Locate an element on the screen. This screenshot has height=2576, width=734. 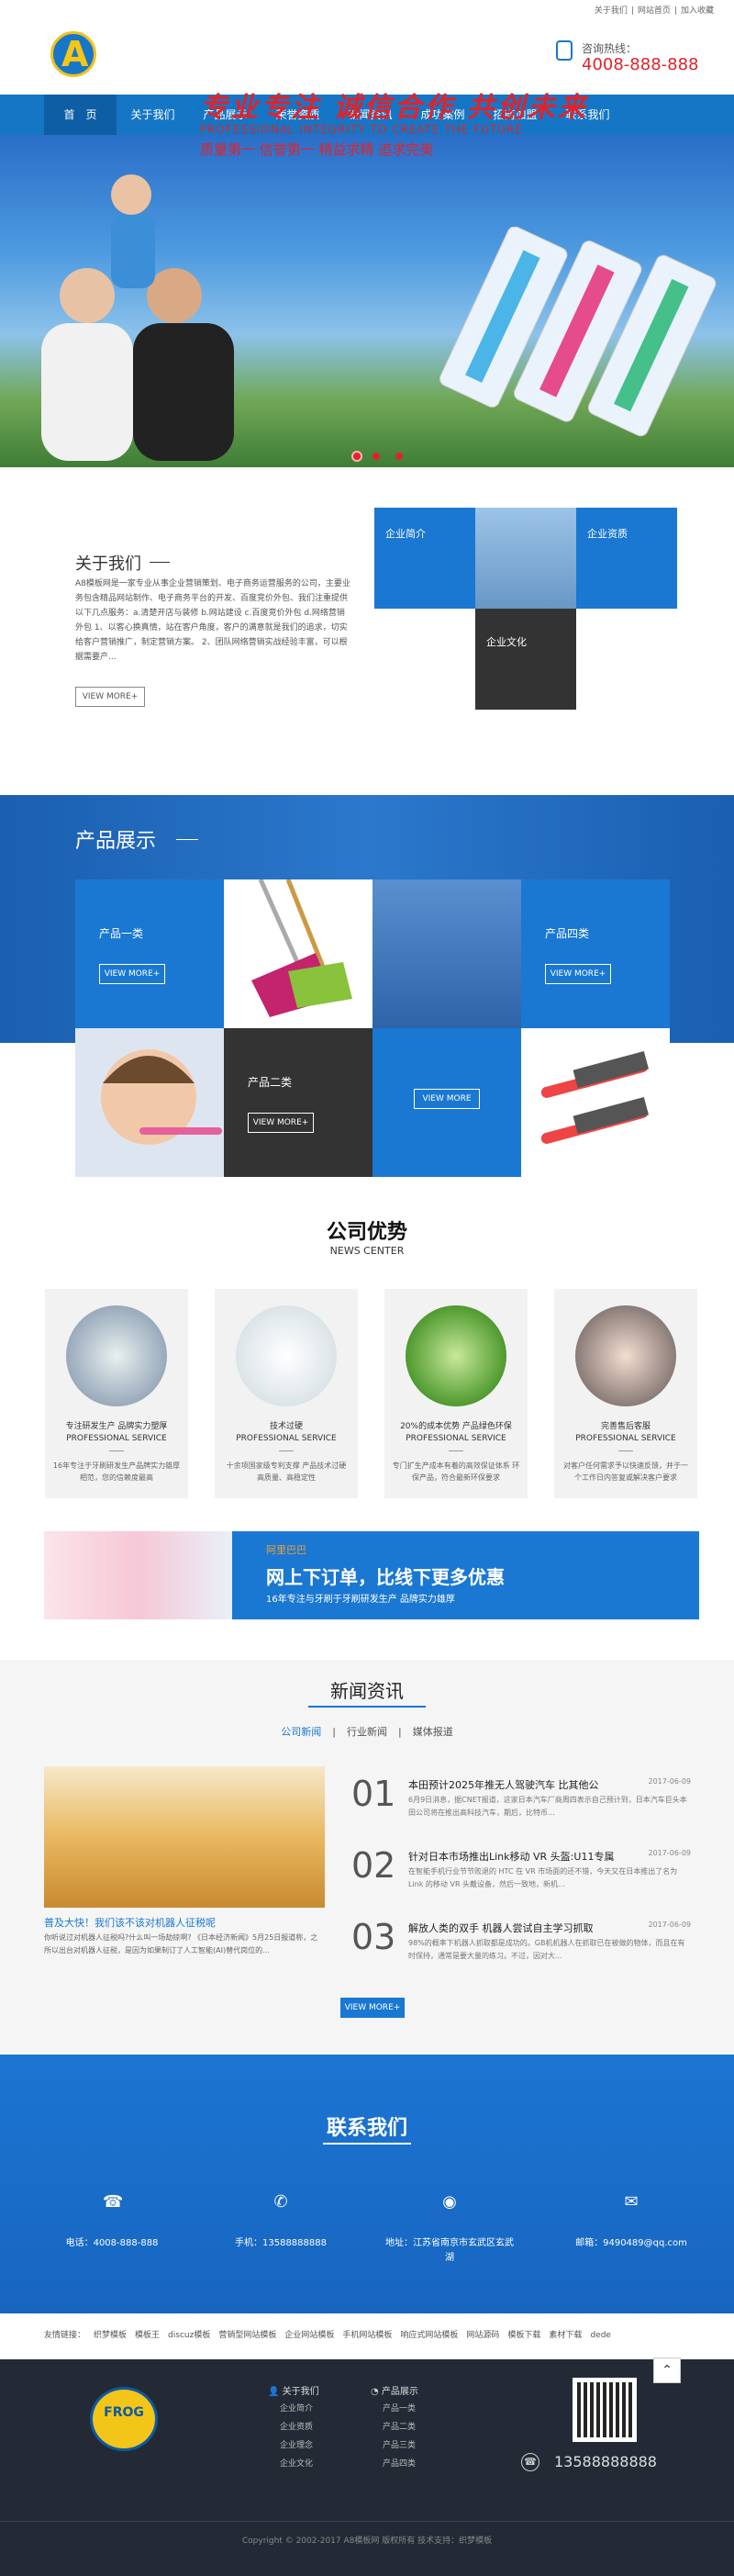
broom-product-image is located at coordinates (298, 953).